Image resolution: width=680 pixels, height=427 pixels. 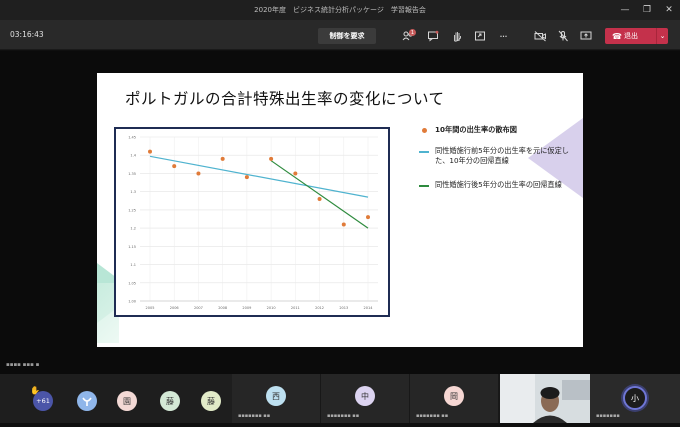 I want to click on participant-video, so click(x=545, y=398).